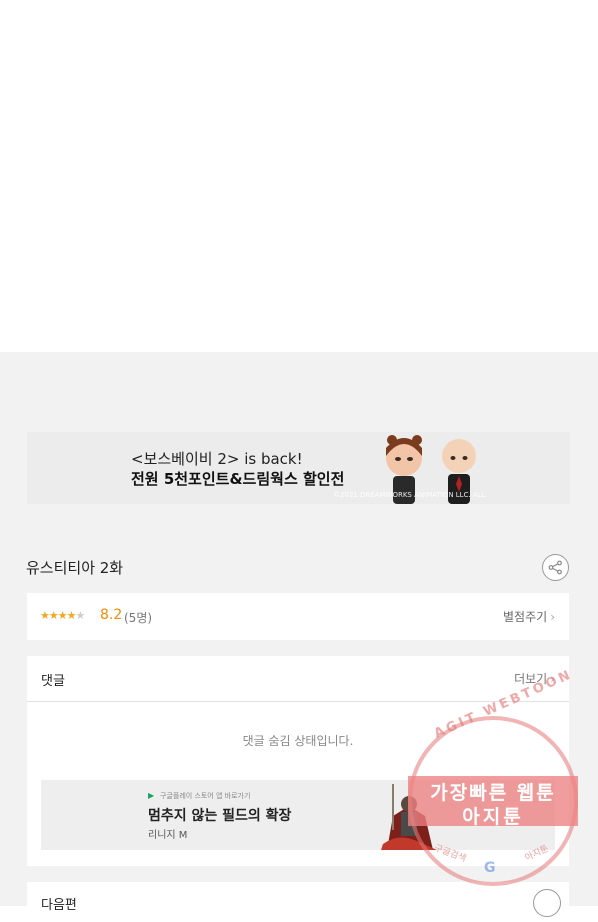  Describe the element at coordinates (53, 681) in the screenshot. I see `comments-title: 댓글` at that location.